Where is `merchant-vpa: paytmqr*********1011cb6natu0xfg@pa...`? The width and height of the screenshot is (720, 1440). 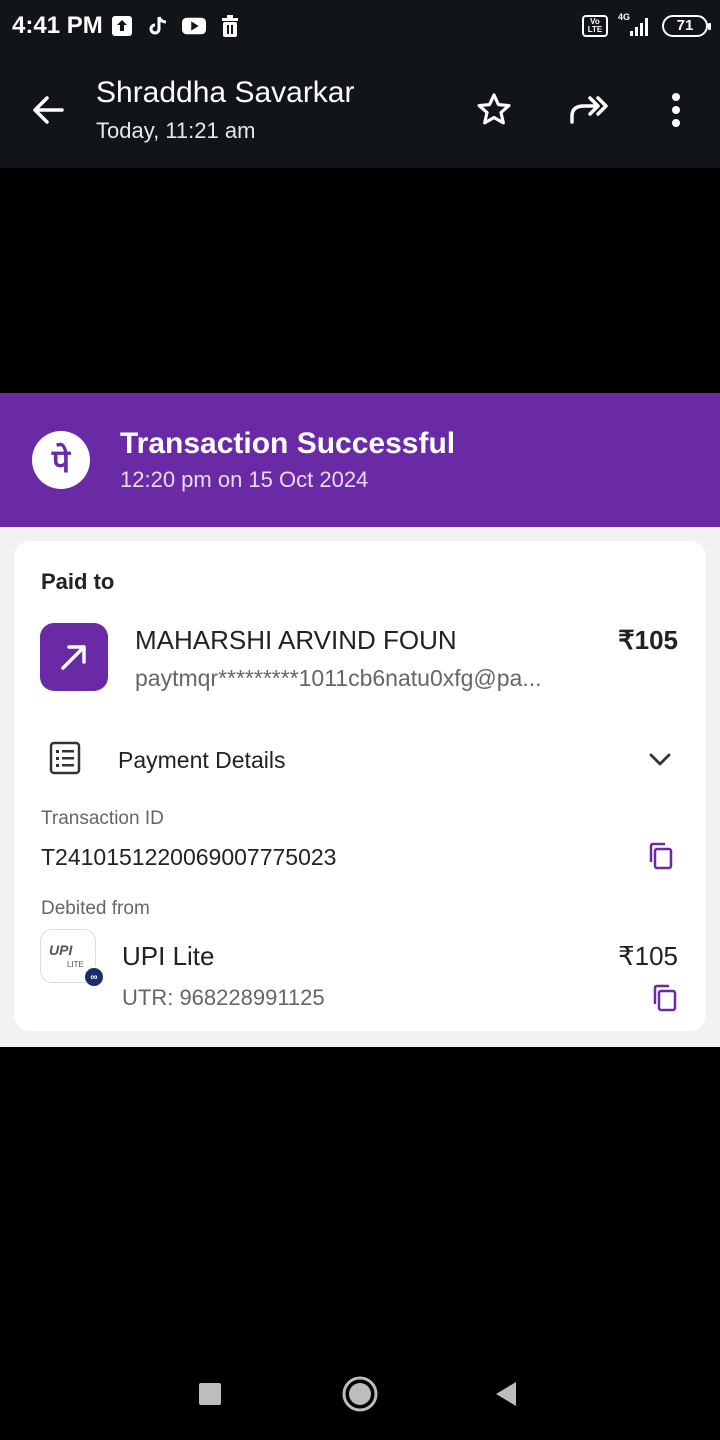
merchant-vpa: paytmqr*********1011cb6natu0xfg@pa... is located at coordinates (338, 678).